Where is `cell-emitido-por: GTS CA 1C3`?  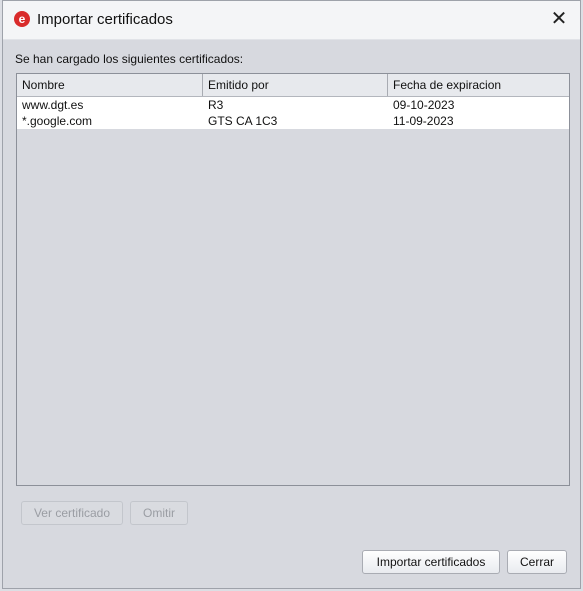 cell-emitido-por: GTS CA 1C3 is located at coordinates (243, 121).